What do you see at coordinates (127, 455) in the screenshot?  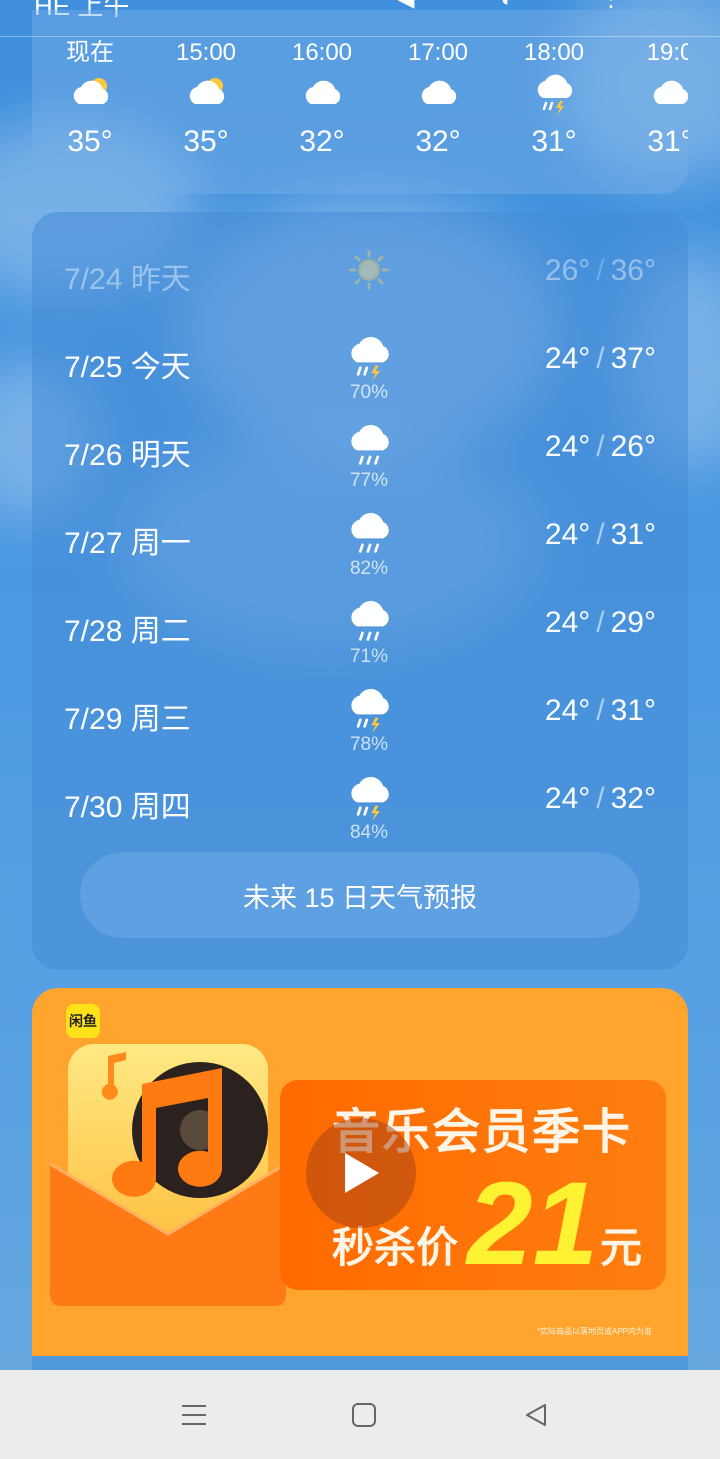 I see `day-date: 7/26 明天` at bounding box center [127, 455].